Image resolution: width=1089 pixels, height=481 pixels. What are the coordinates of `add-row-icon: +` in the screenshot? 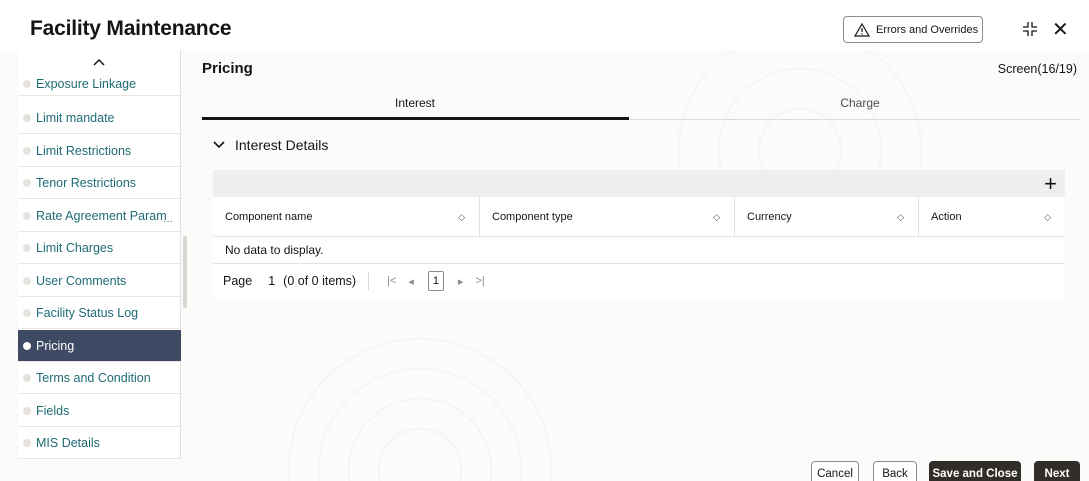 It's located at (1050, 183).